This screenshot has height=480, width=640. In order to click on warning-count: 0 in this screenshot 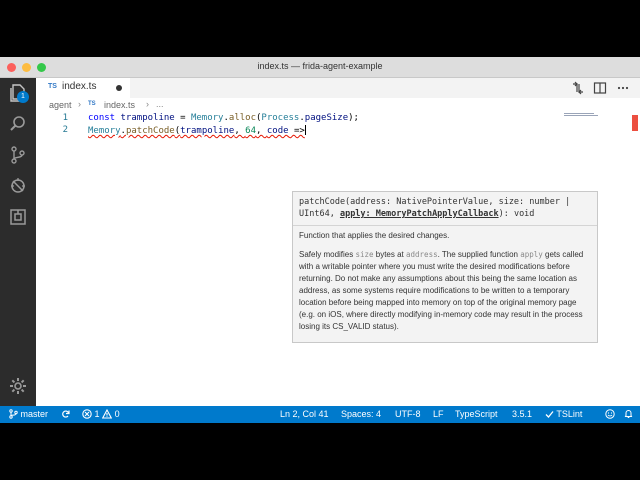, I will do `click(117, 414)`.